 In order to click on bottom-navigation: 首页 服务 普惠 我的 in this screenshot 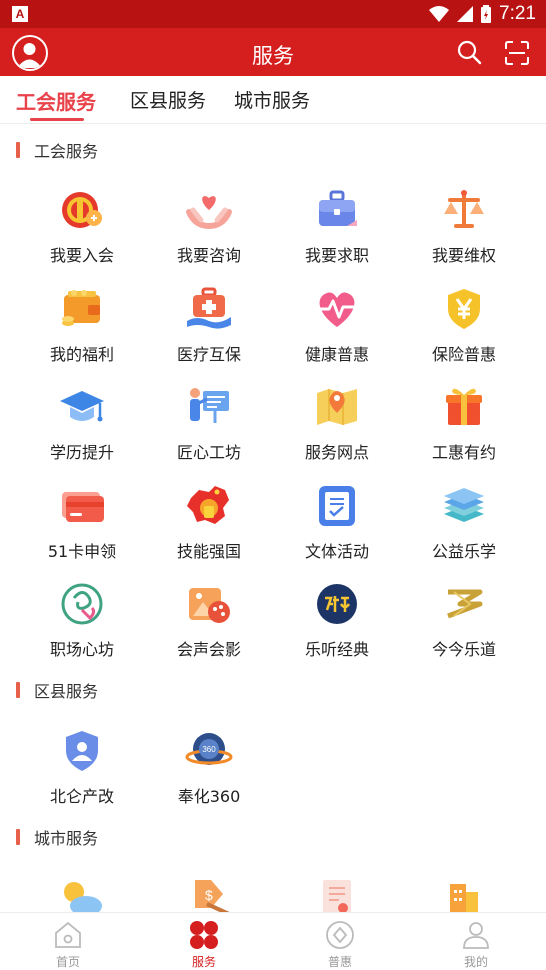, I will do `click(273, 940)`.